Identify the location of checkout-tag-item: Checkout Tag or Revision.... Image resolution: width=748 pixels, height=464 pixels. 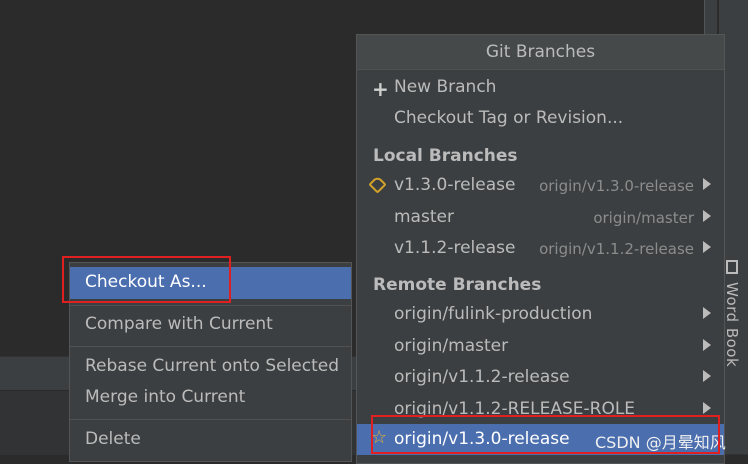
(540, 118).